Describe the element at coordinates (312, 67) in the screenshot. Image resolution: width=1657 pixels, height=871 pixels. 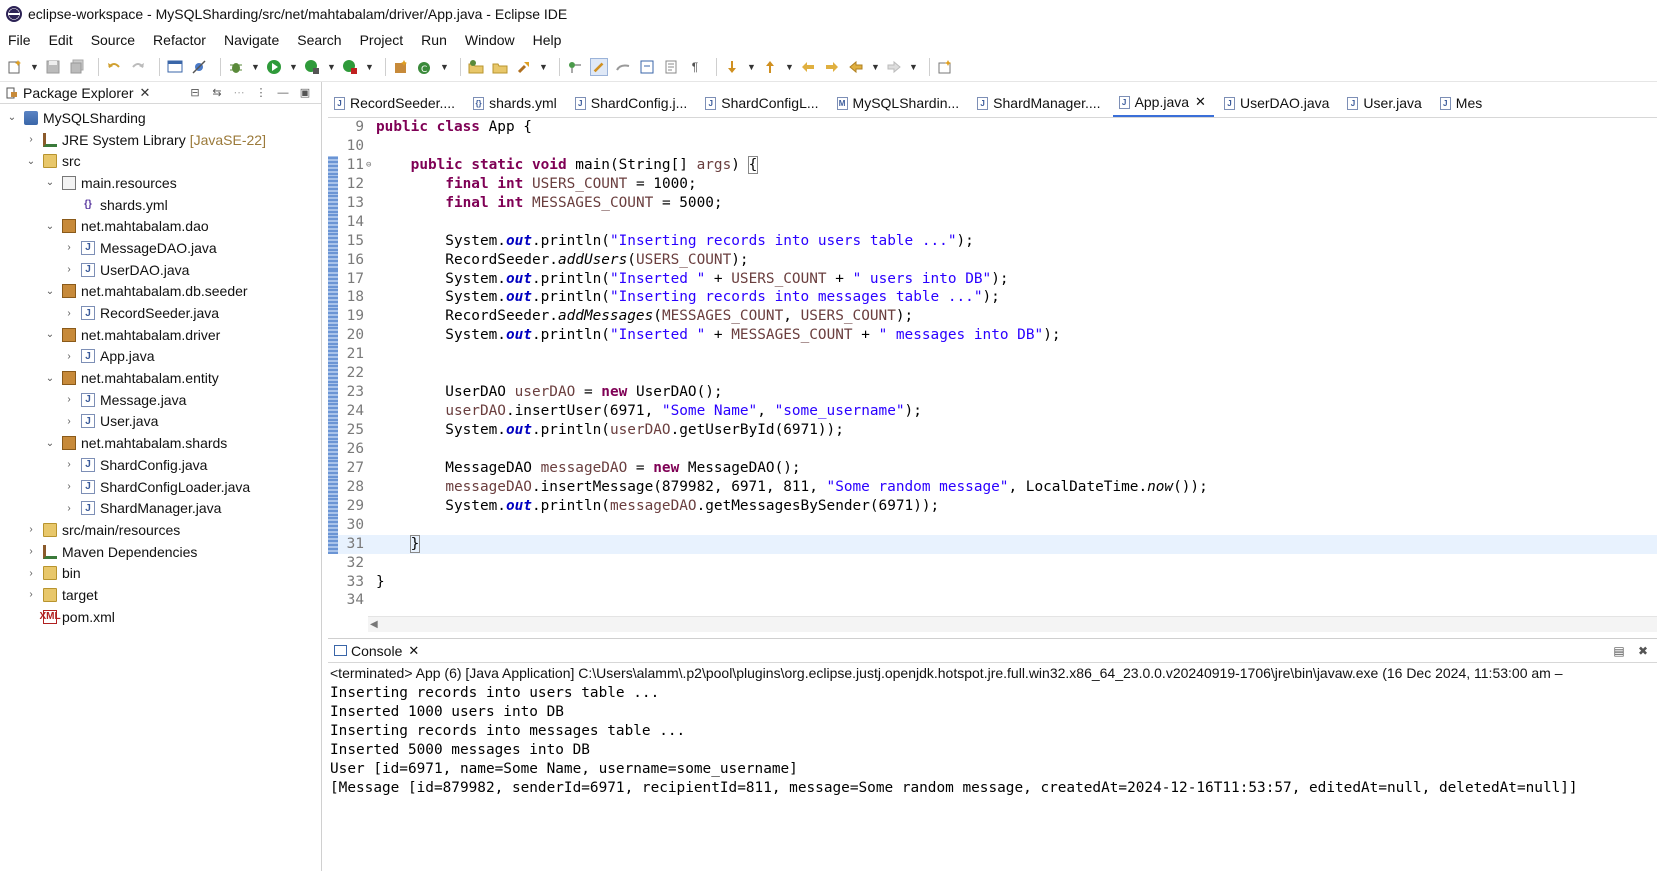
I see `coverage-icon` at that location.